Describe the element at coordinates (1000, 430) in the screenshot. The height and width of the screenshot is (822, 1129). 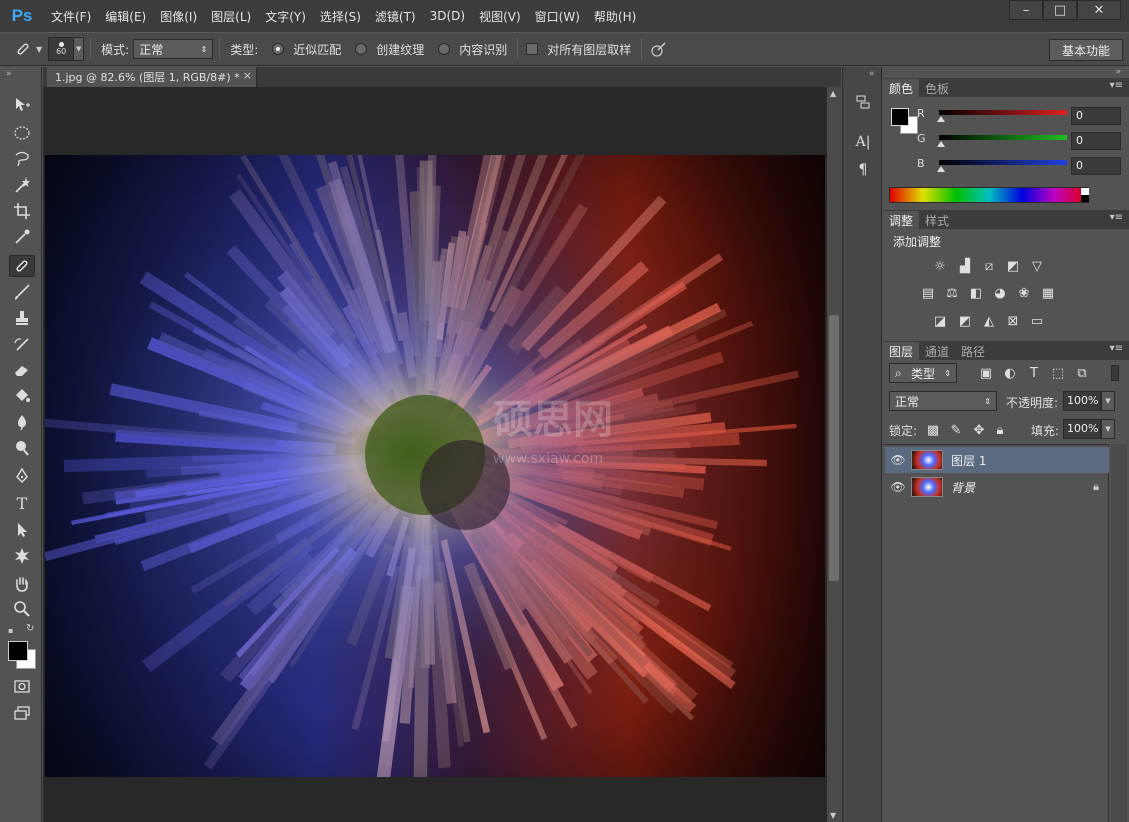
I see `lock-all-icon: 🔒︎` at that location.